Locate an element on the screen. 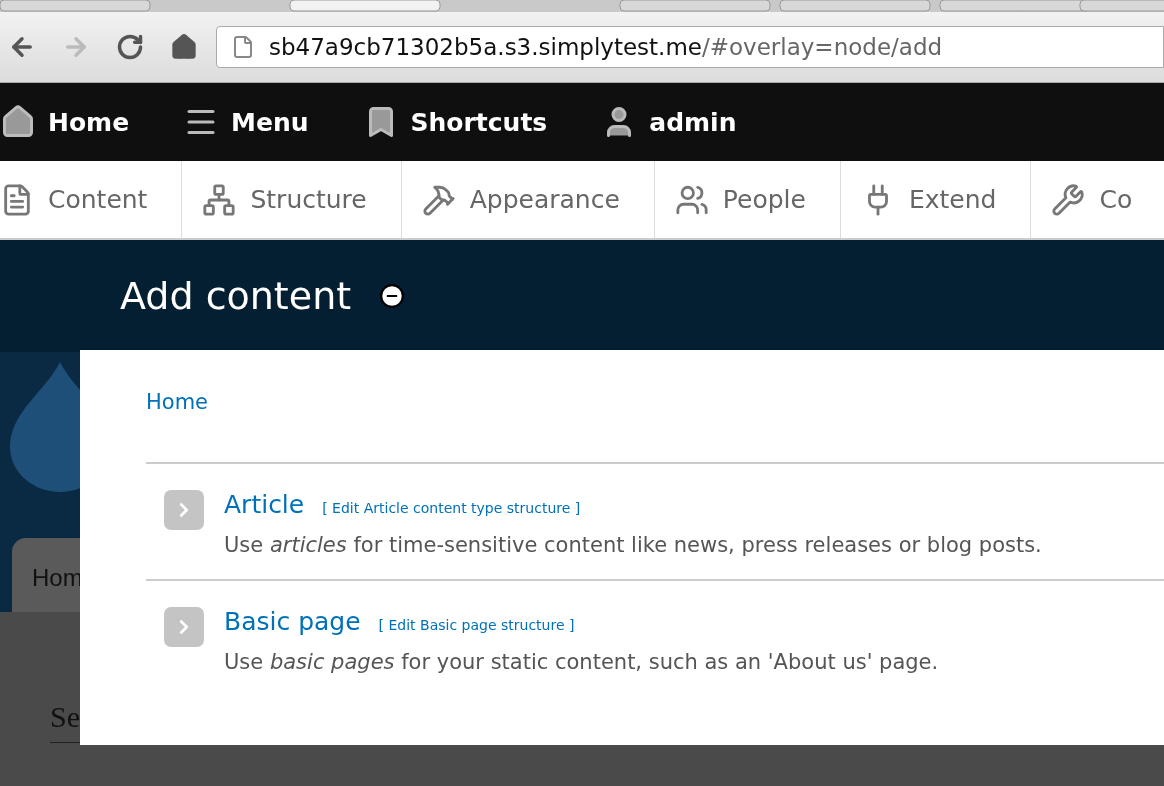 This screenshot has width=1164, height=786. toolbar-item: admin is located at coordinates (669, 122).